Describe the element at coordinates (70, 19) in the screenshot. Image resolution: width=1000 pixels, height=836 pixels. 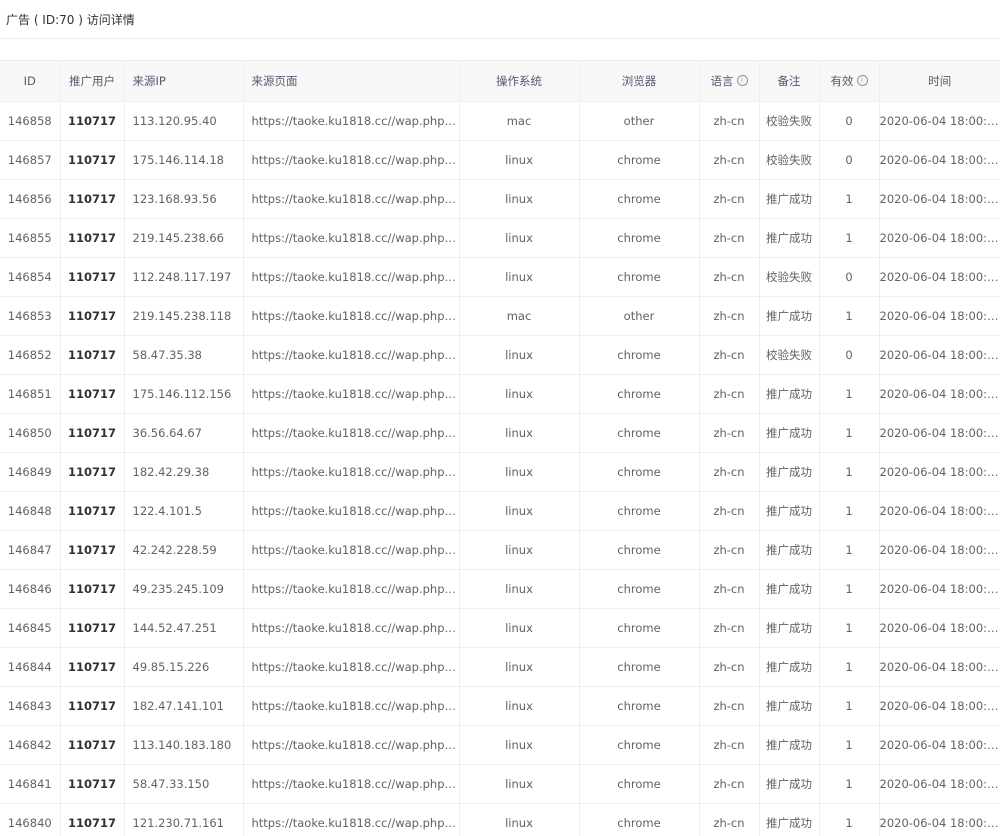
I see `page-title: 广告 ( ID:70 ) 访问详情` at that location.